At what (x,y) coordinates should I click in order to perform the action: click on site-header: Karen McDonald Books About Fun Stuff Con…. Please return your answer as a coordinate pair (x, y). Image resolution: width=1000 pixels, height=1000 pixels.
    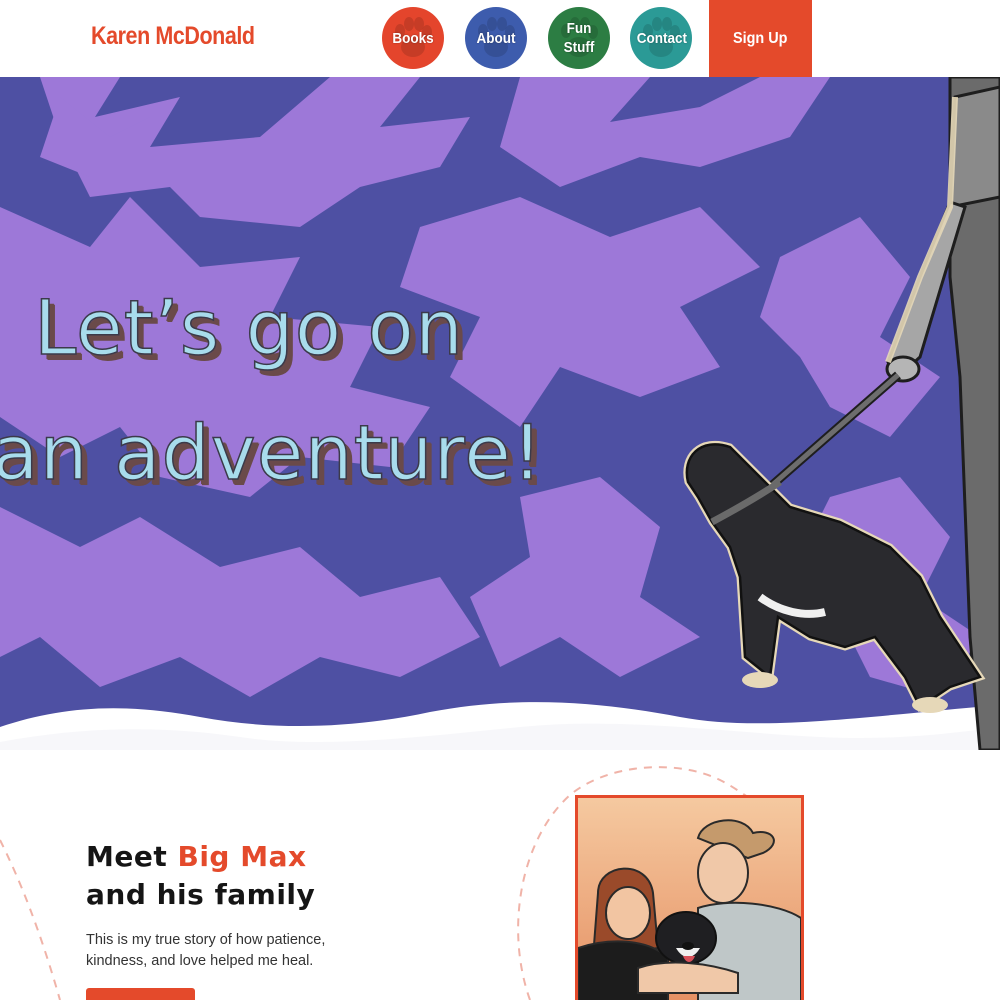
    Looking at the image, I should click on (500, 38).